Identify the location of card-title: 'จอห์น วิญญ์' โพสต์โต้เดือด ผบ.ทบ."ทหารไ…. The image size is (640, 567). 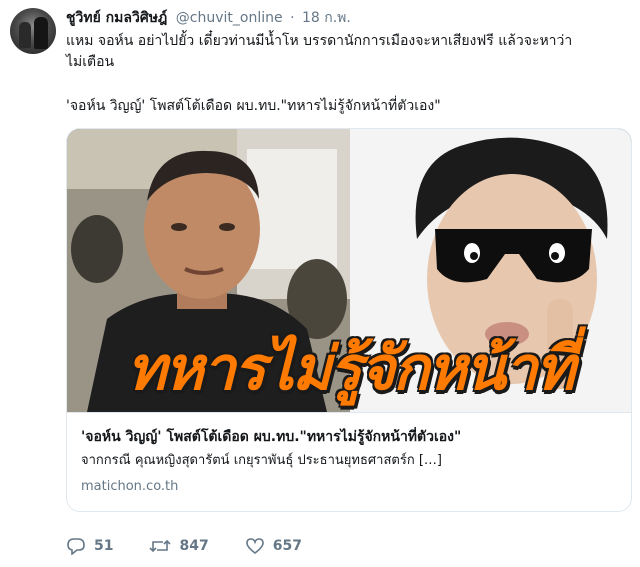
(350, 437).